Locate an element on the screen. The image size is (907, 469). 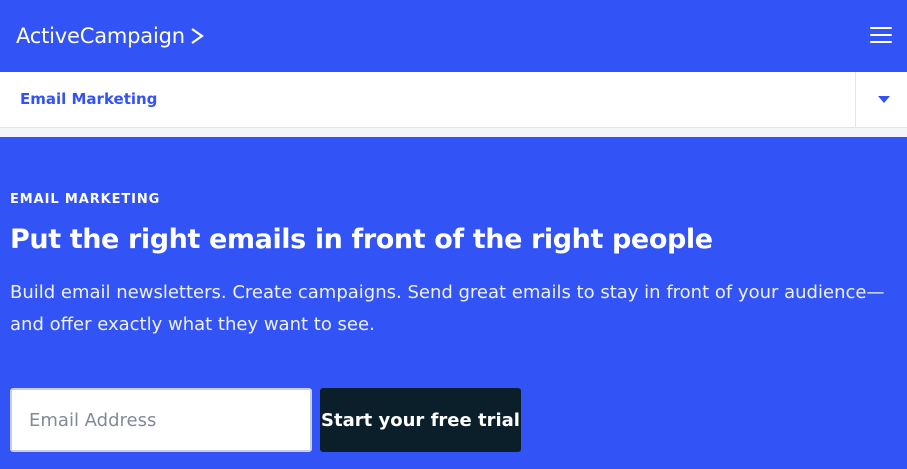
activecampaign-logo: ActiveCampaign is located at coordinates (110, 36).